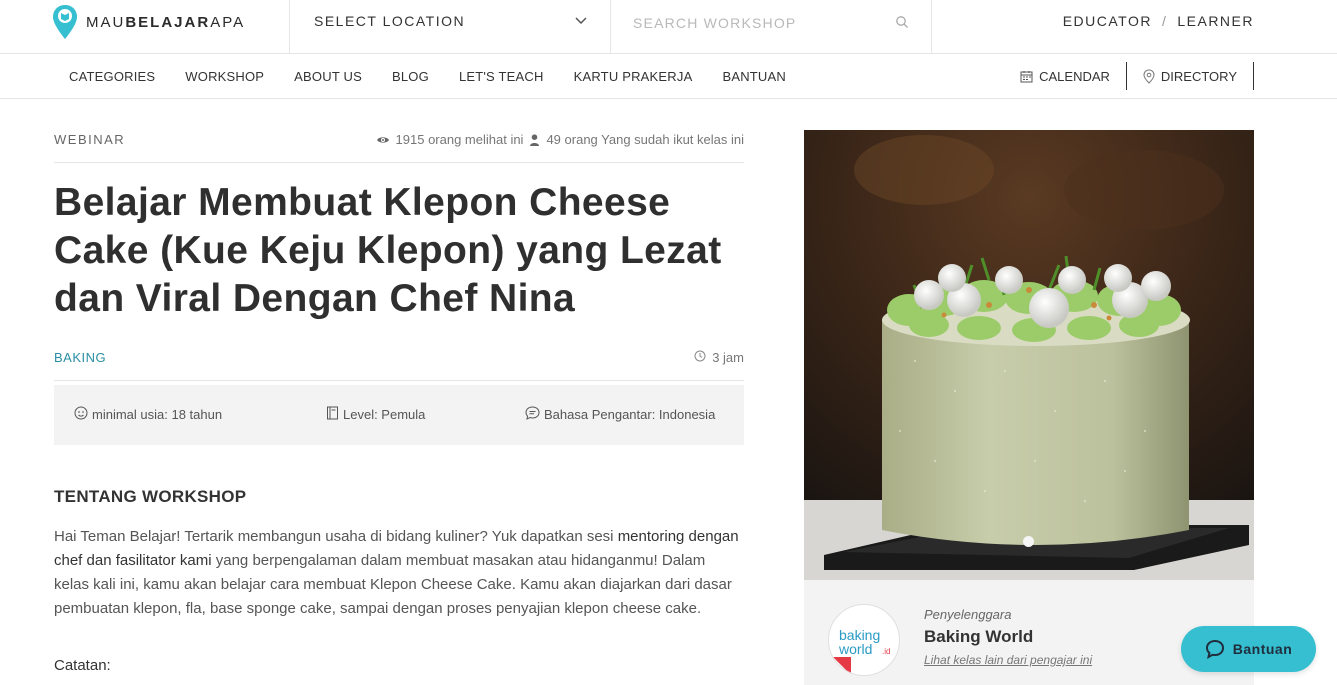 The height and width of the screenshot is (685, 1337). Describe the element at coordinates (224, 76) in the screenshot. I see `nav-item-workshop: WORKSHOP` at that location.